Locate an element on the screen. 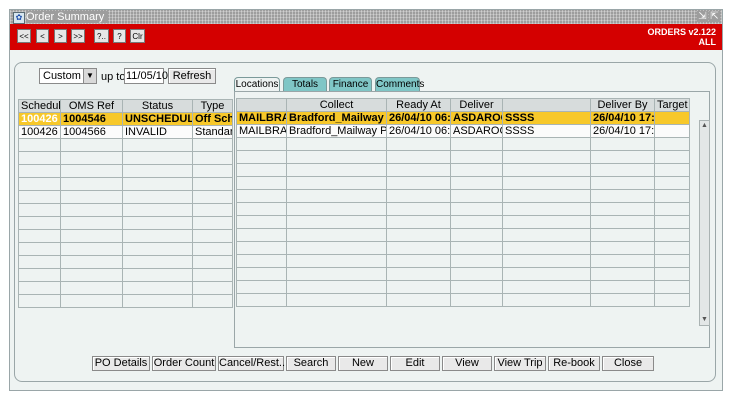 This screenshot has height=403, width=731. table-cell: 26/04/10 17:00 is located at coordinates (622, 118).